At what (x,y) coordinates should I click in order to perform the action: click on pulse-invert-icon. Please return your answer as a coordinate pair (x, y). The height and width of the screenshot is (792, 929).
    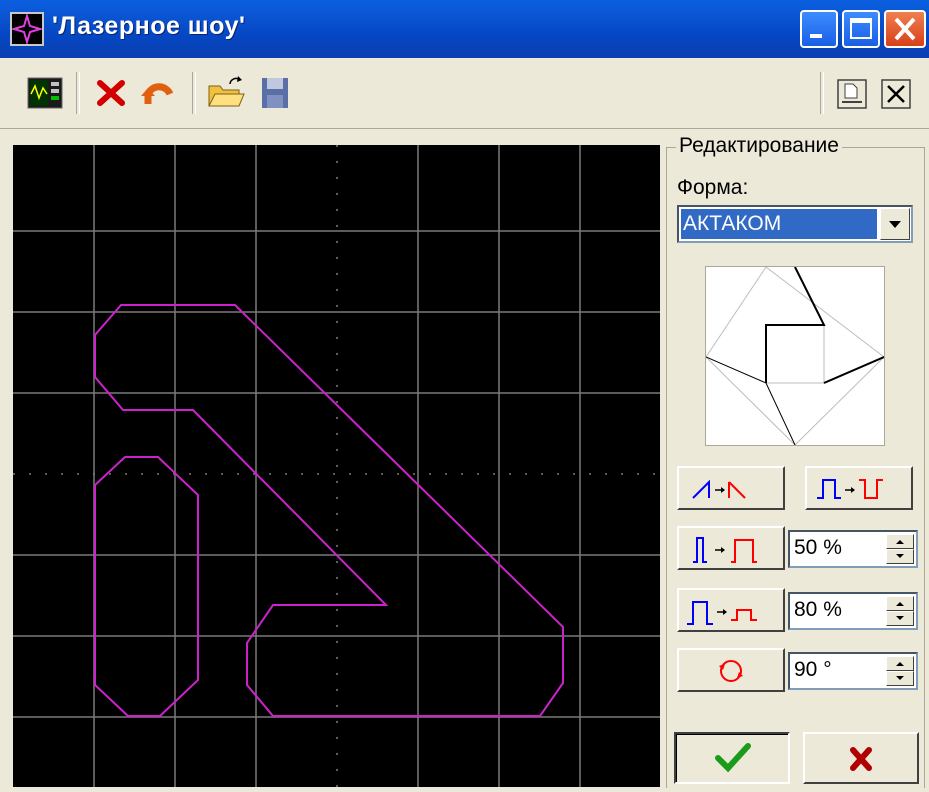
    Looking at the image, I should click on (850, 489).